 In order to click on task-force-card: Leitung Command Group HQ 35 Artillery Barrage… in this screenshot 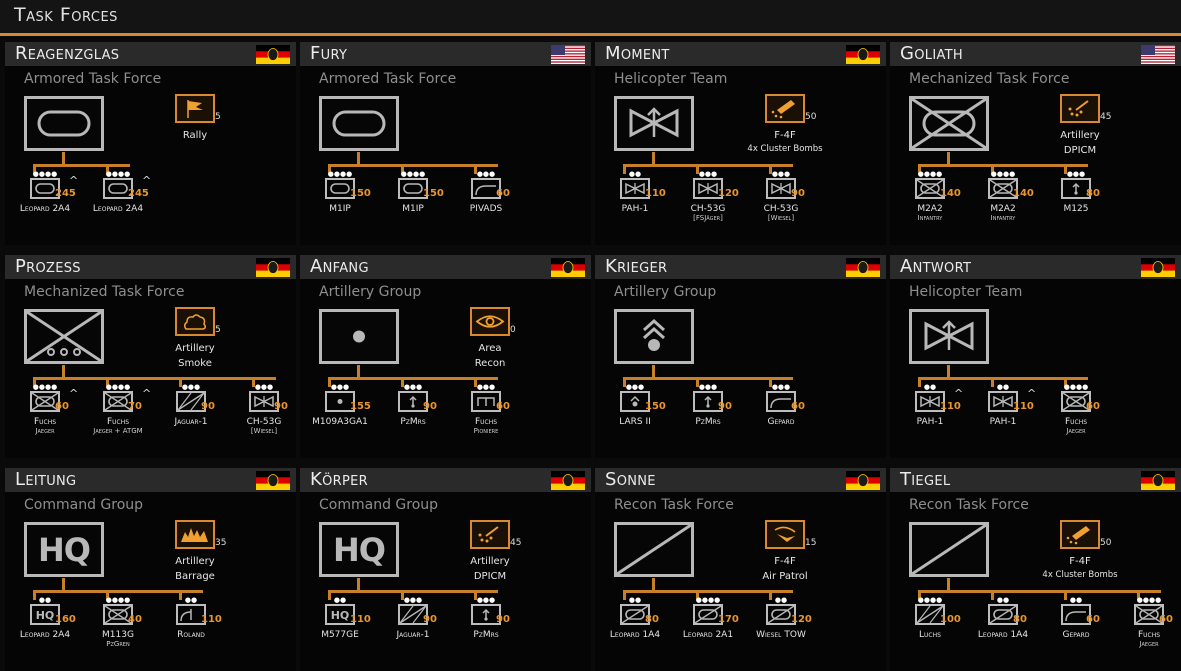, I will do `click(150, 569)`.